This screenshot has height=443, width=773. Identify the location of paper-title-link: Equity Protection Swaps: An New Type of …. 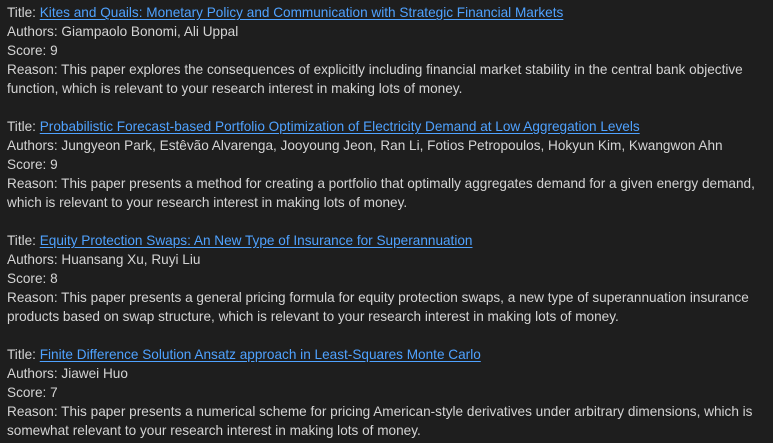
(256, 240).